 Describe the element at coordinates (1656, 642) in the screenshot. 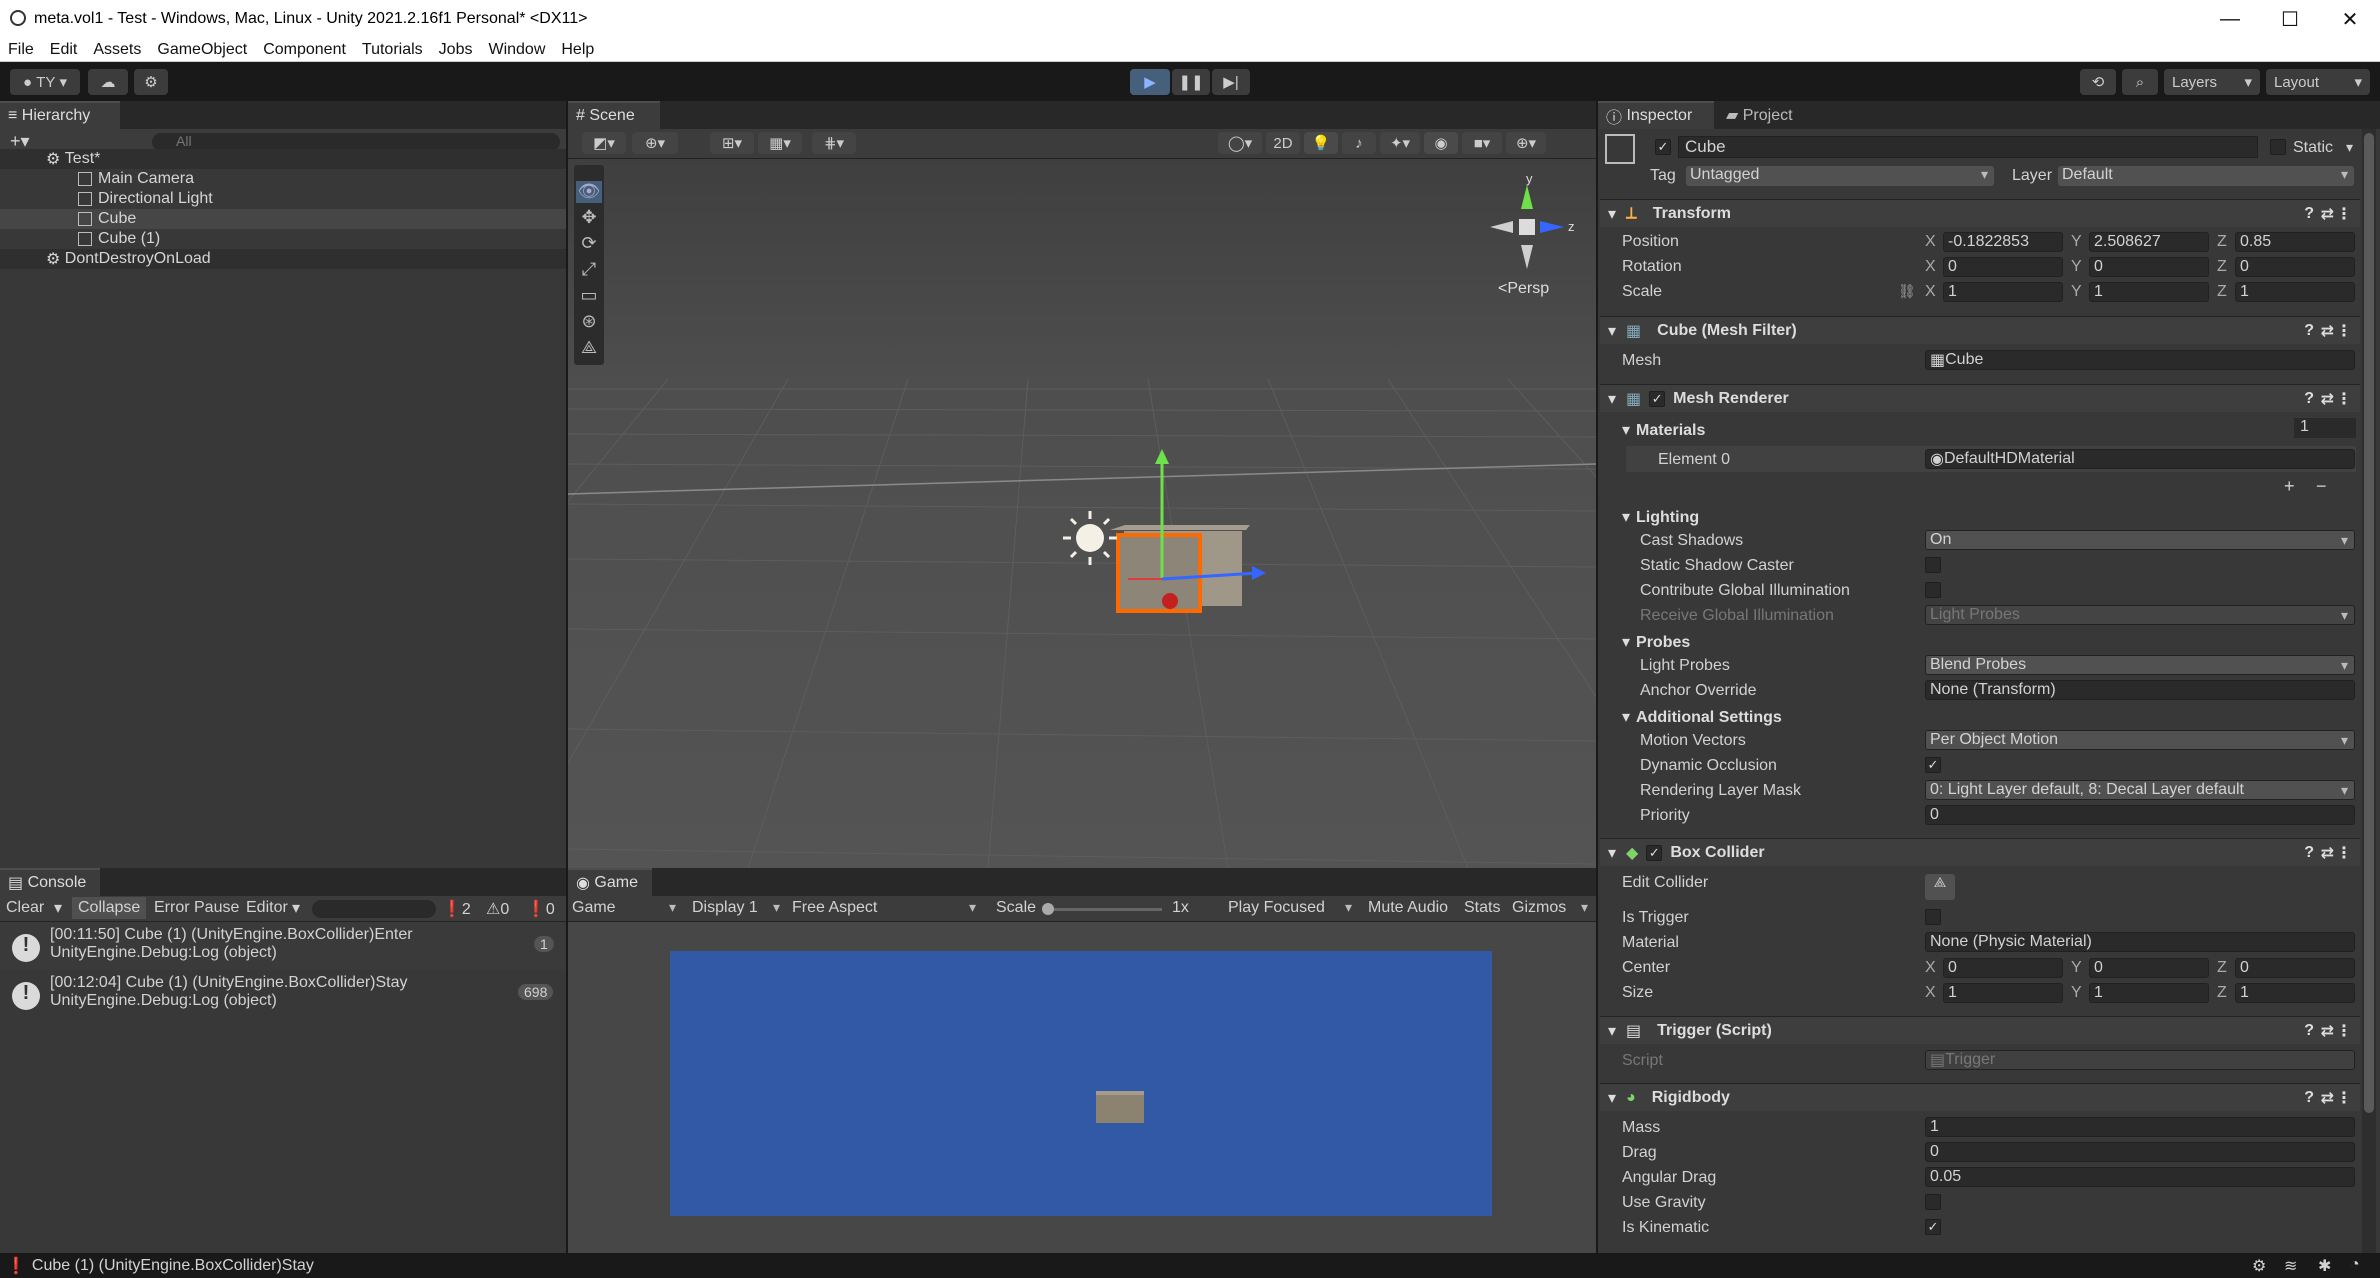

I see `probes-foldout: ▾ Probes` at that location.